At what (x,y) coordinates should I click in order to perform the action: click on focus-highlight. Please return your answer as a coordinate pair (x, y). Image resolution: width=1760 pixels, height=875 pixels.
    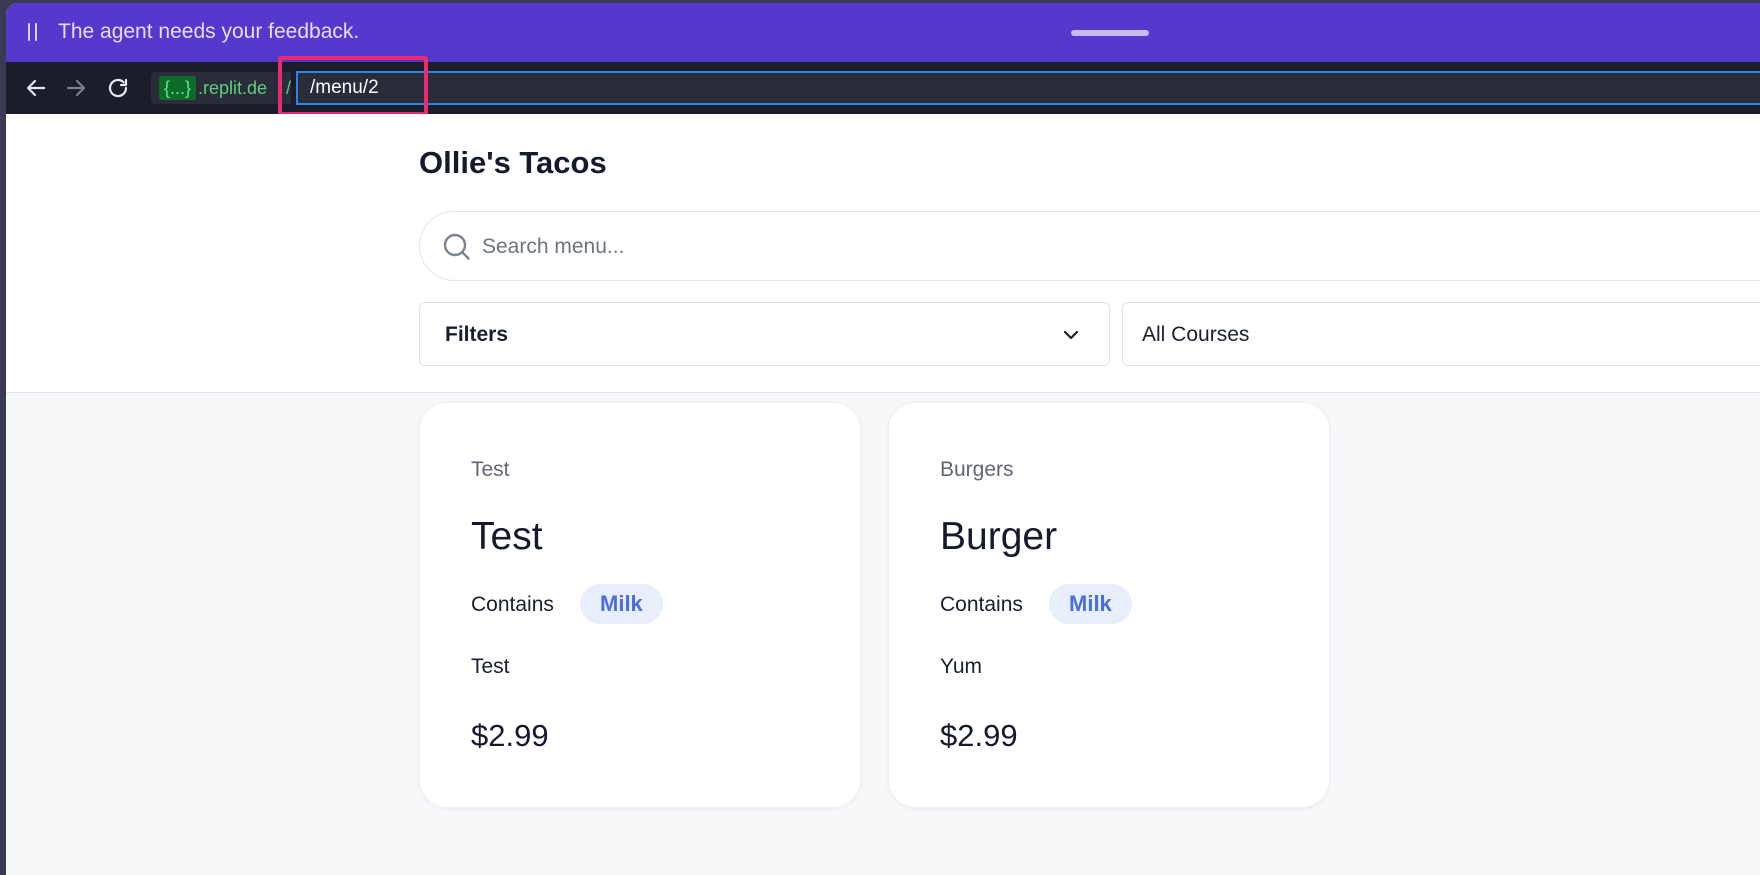
    Looking at the image, I should click on (353, 86).